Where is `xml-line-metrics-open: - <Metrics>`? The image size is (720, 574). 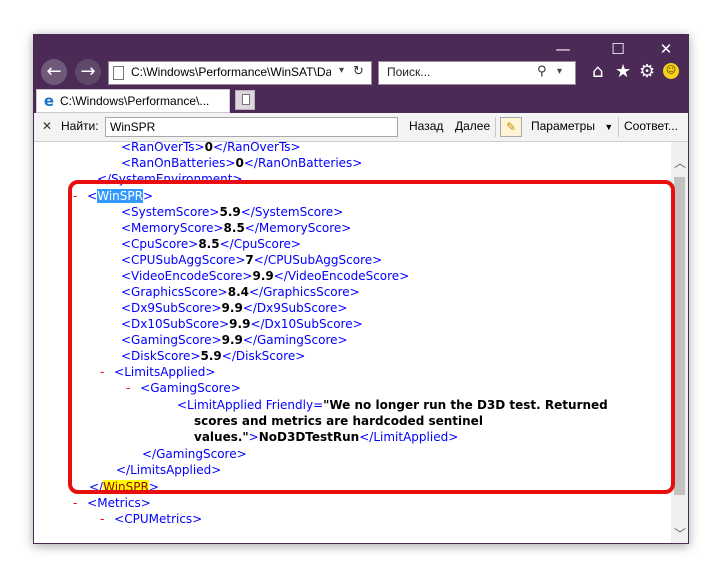
xml-line-metrics-open: - <Metrics> is located at coordinates (112, 503).